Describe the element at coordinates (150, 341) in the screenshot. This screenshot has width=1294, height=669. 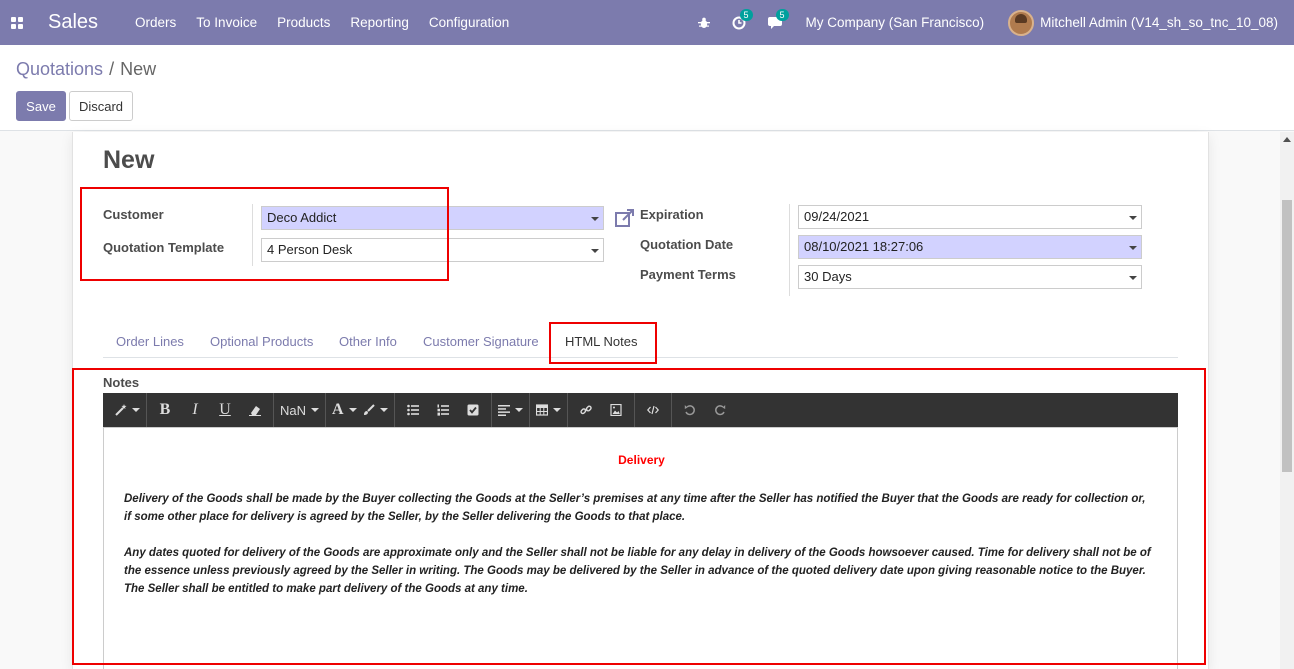
I see `tab-order-lines: Order Lines` at that location.